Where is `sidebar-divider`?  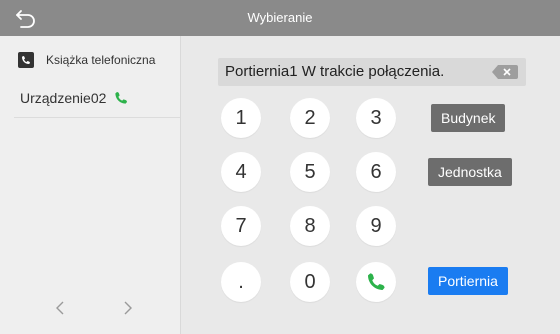 sidebar-divider is located at coordinates (97, 117).